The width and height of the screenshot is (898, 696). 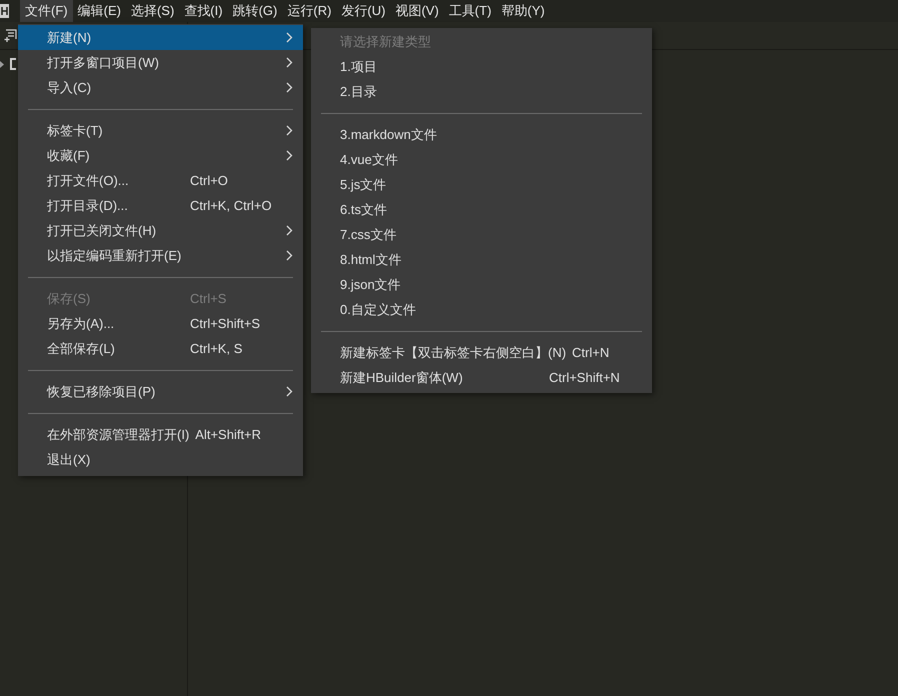 I want to click on menu-item: 打开已关闭文件(H), so click(x=160, y=230).